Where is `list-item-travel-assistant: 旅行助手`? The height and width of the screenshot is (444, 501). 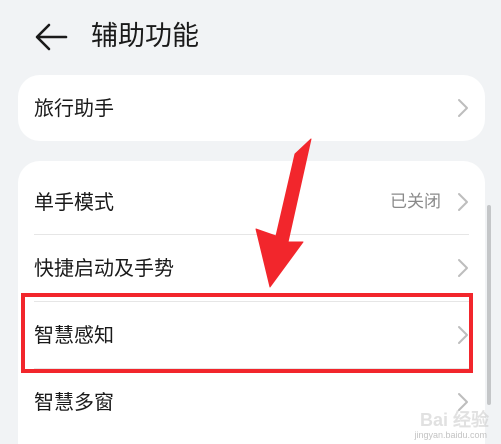 list-item-travel-assistant: 旅行助手 is located at coordinates (251, 108).